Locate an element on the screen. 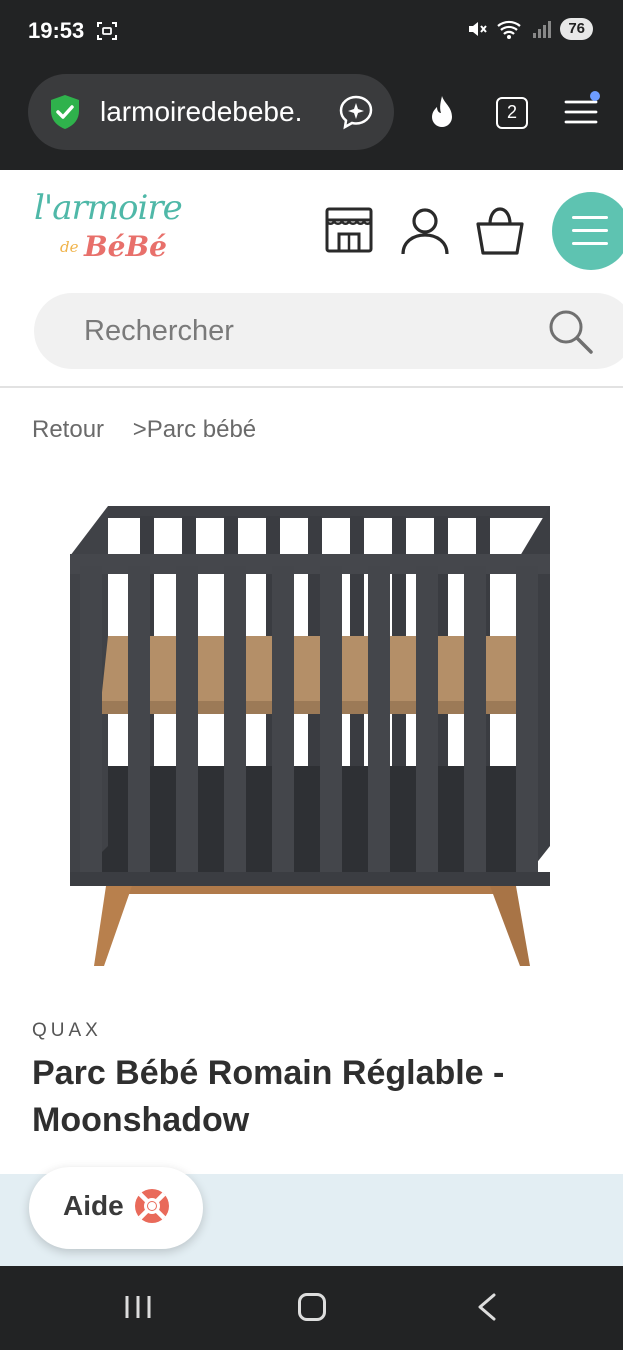 The height and width of the screenshot is (1350, 623). breadcrumb: Retour >Parc bébé is located at coordinates (144, 430).